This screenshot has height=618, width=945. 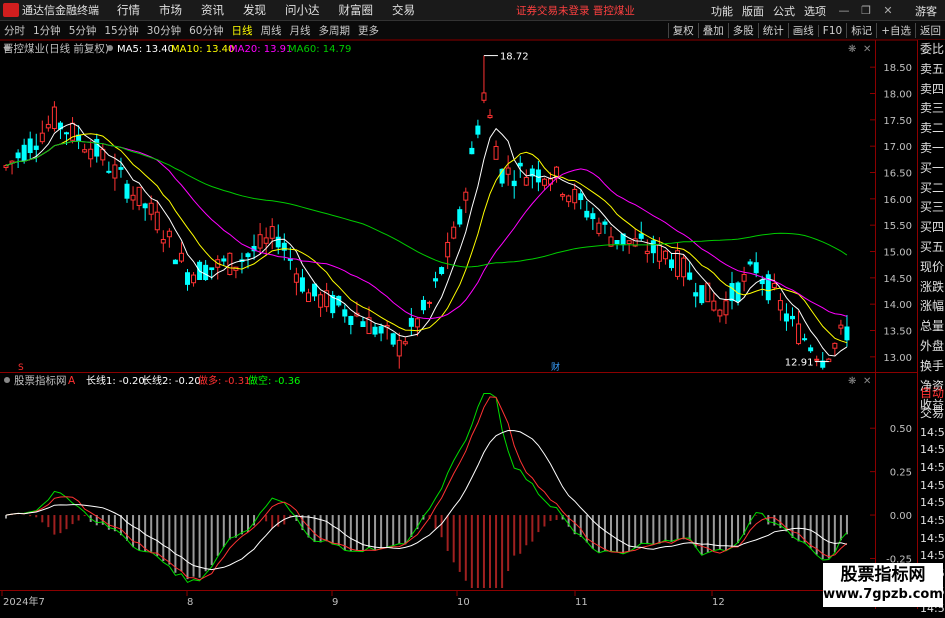 I want to click on date-tick-label: 10, so click(x=463, y=602).